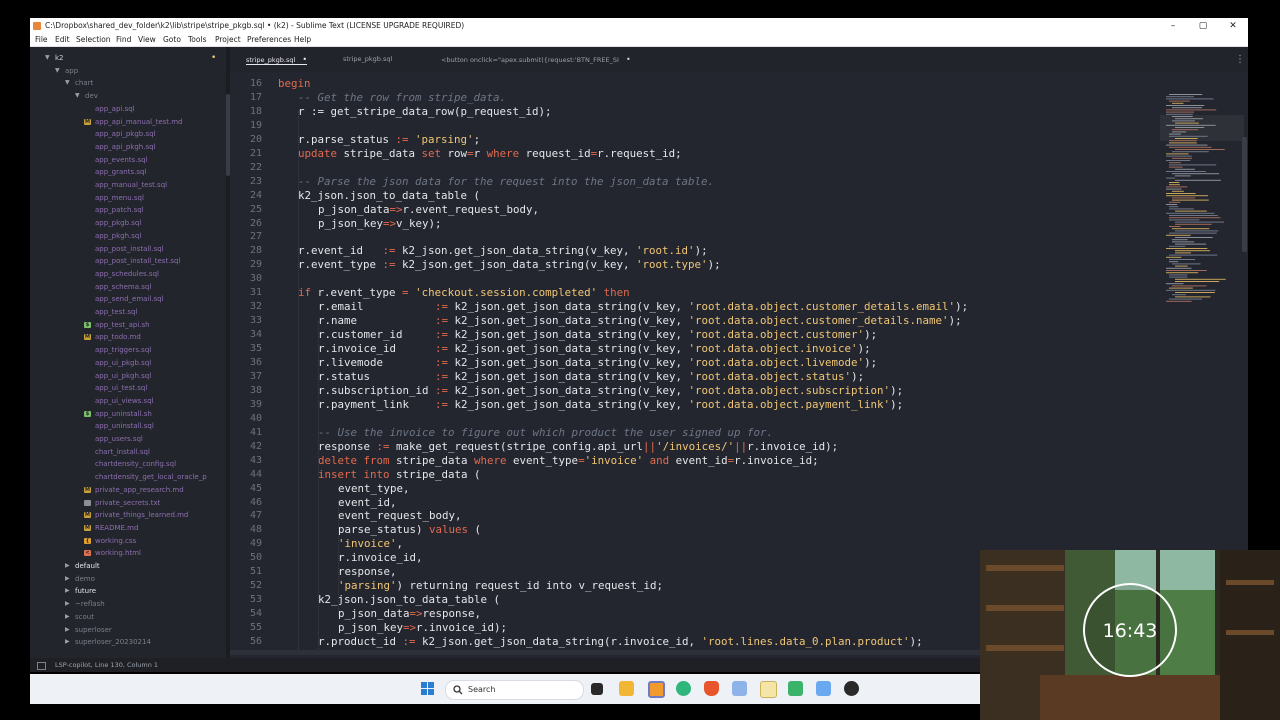  What do you see at coordinates (428, 689) in the screenshot?
I see `windows-start-icon` at bounding box center [428, 689].